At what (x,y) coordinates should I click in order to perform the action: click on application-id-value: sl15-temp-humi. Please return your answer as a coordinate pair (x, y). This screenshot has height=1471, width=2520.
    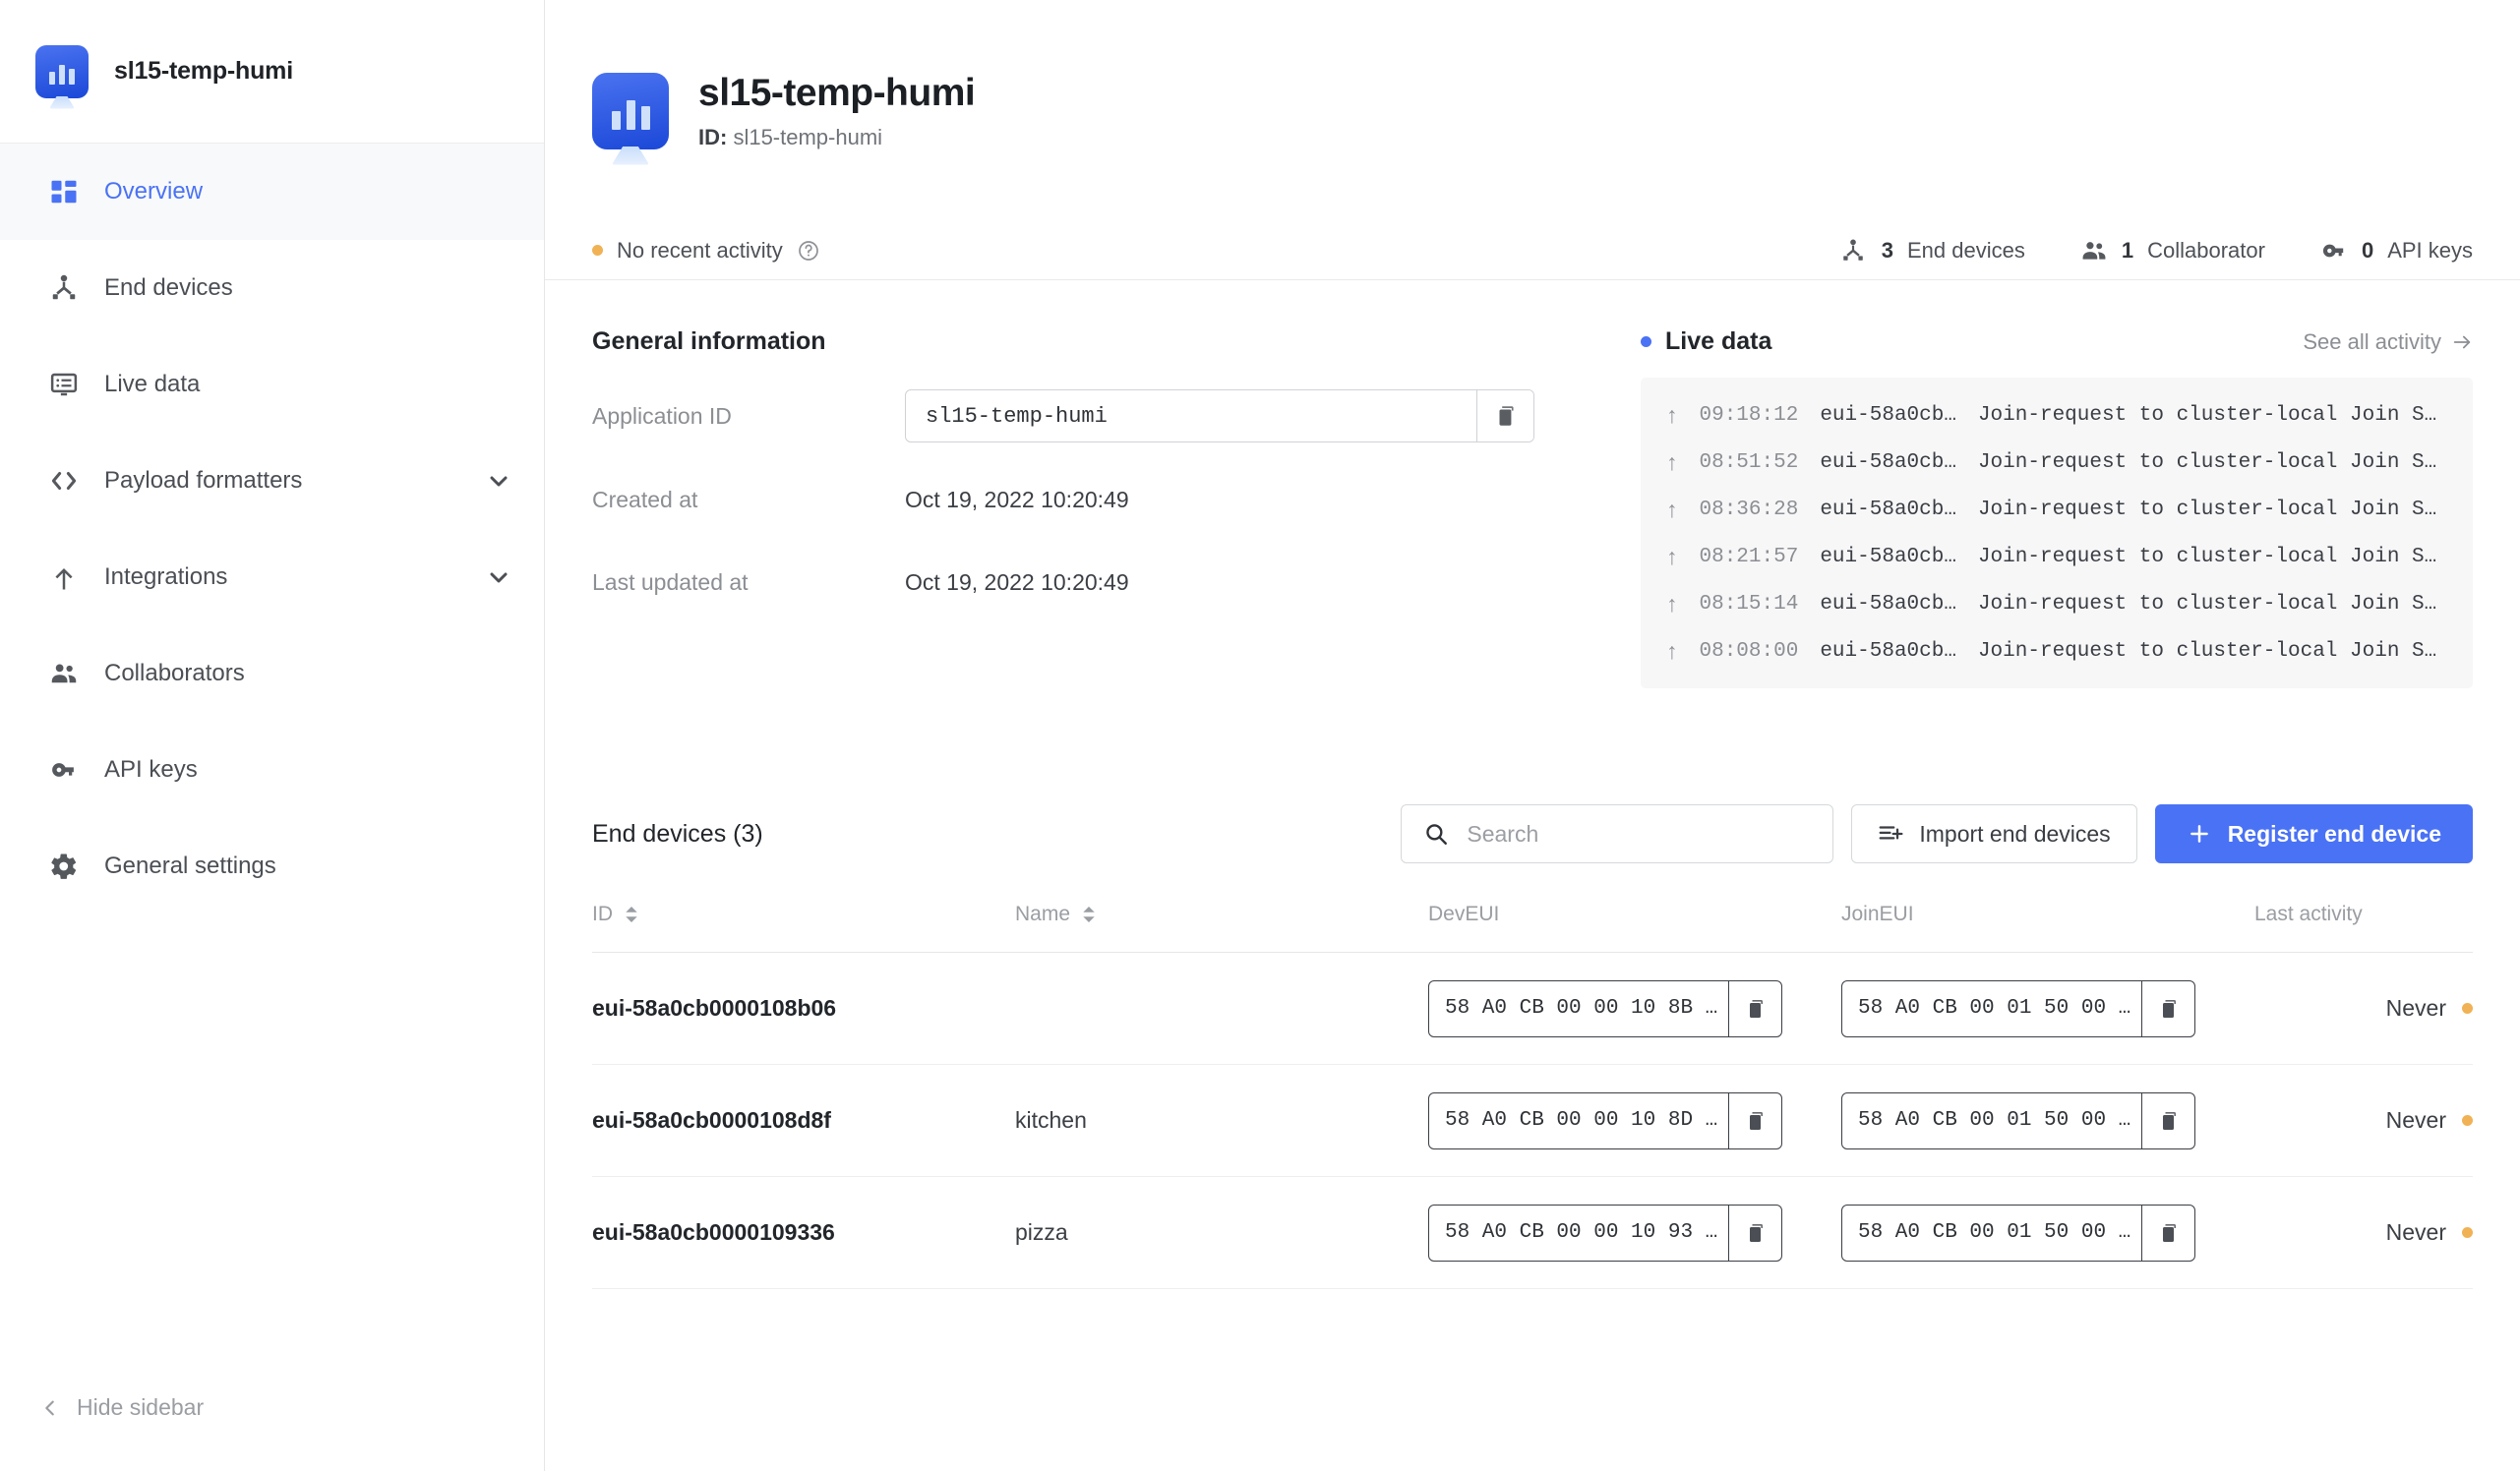
    Looking at the image, I should click on (1017, 416).